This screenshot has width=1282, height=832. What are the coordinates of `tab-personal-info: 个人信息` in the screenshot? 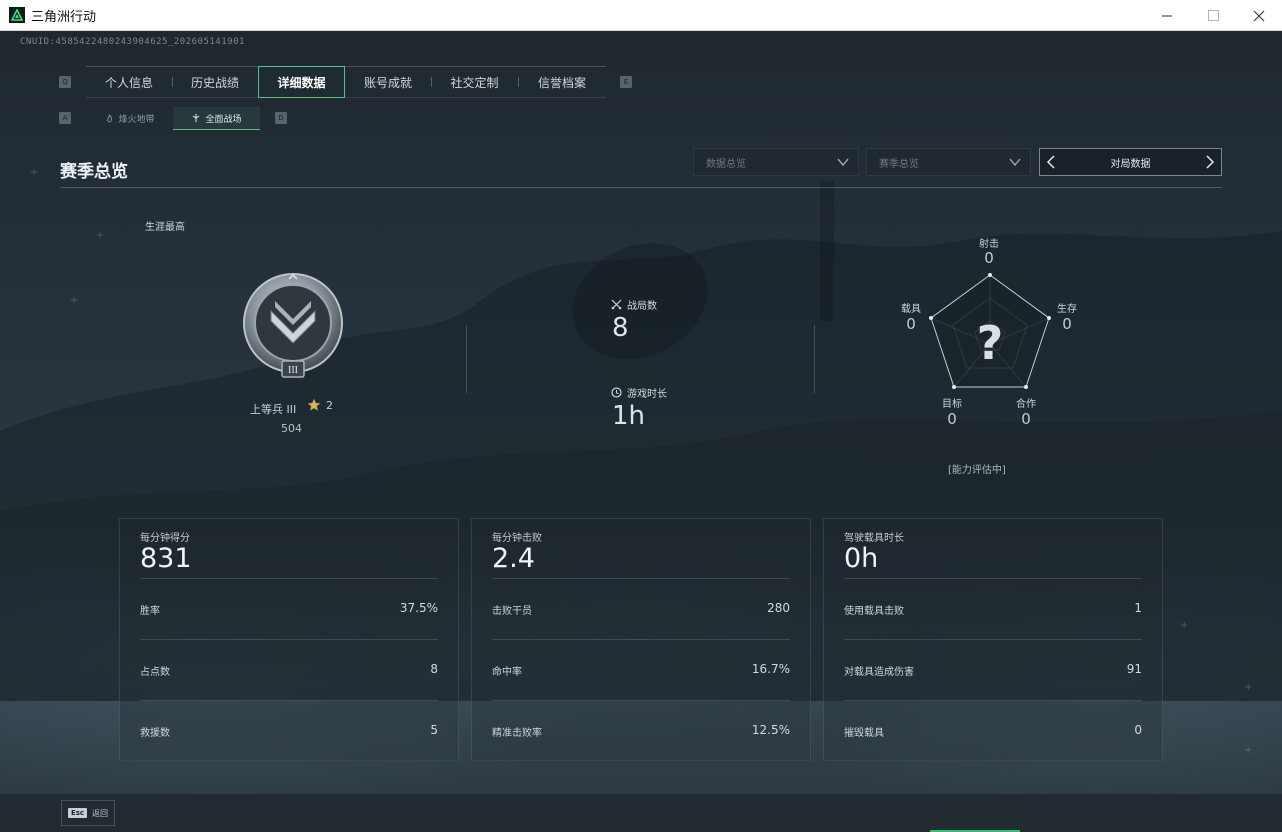 It's located at (129, 82).